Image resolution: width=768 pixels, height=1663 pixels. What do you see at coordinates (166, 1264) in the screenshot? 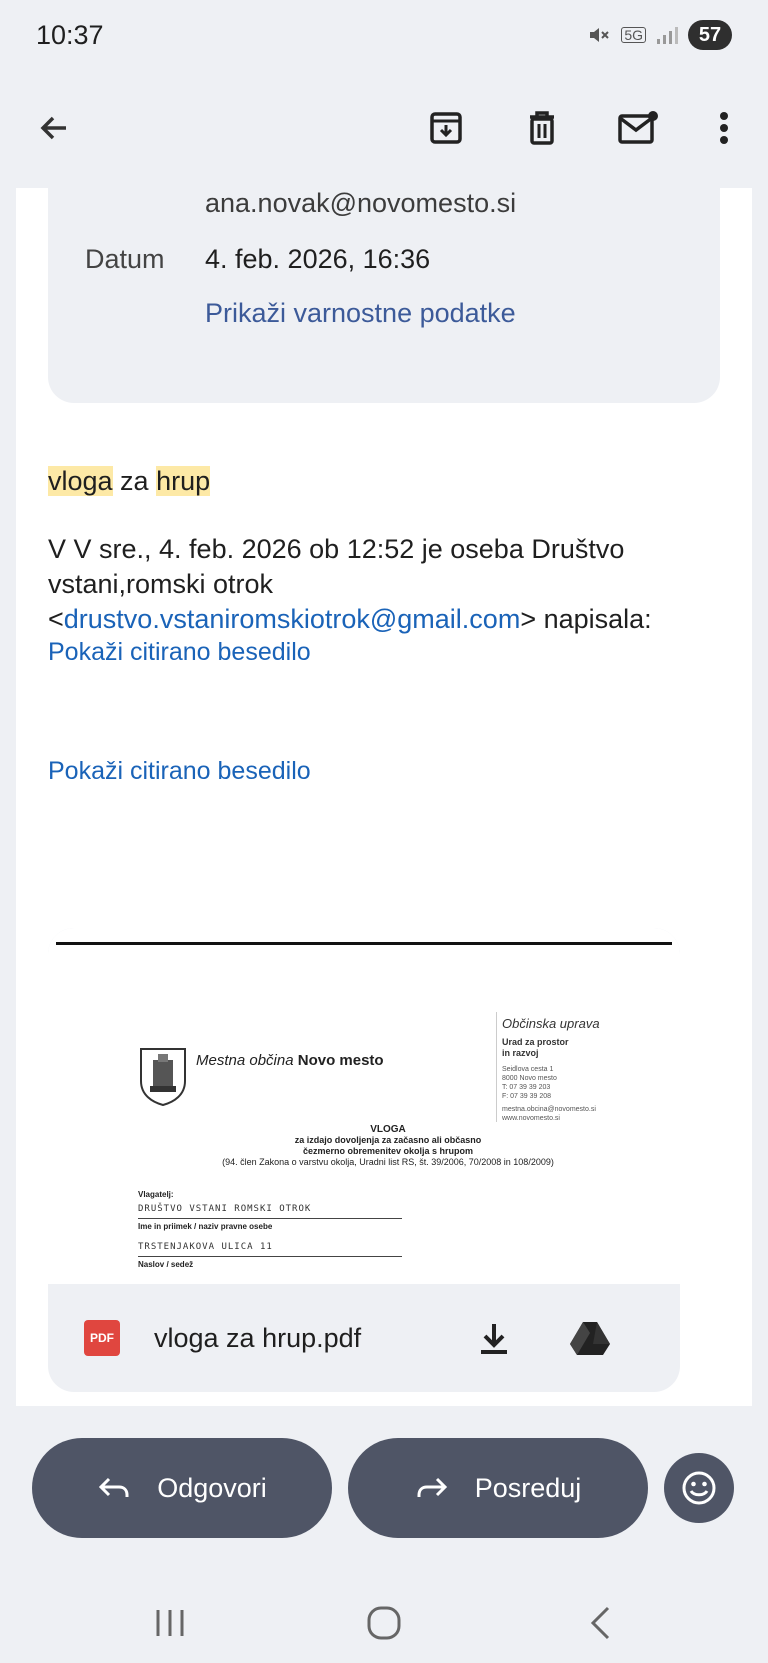
I see `form-label-address: Naslov / sedež` at bounding box center [166, 1264].